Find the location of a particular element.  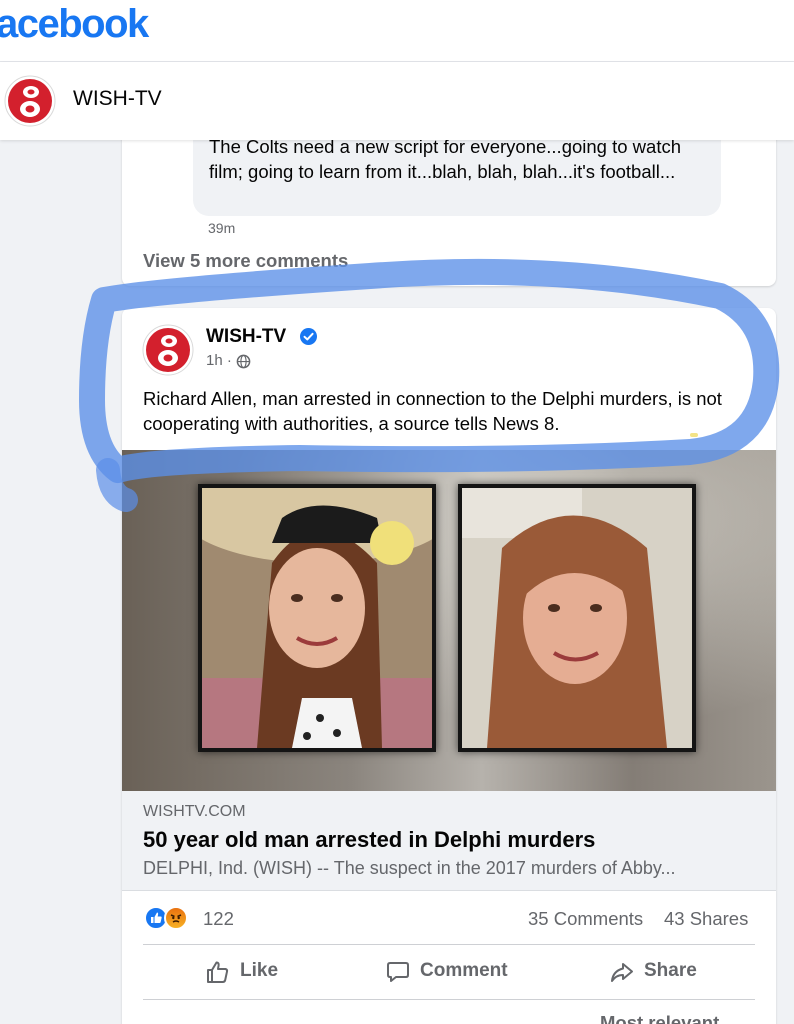

comment-button: Comment is located at coordinates (455, 972).